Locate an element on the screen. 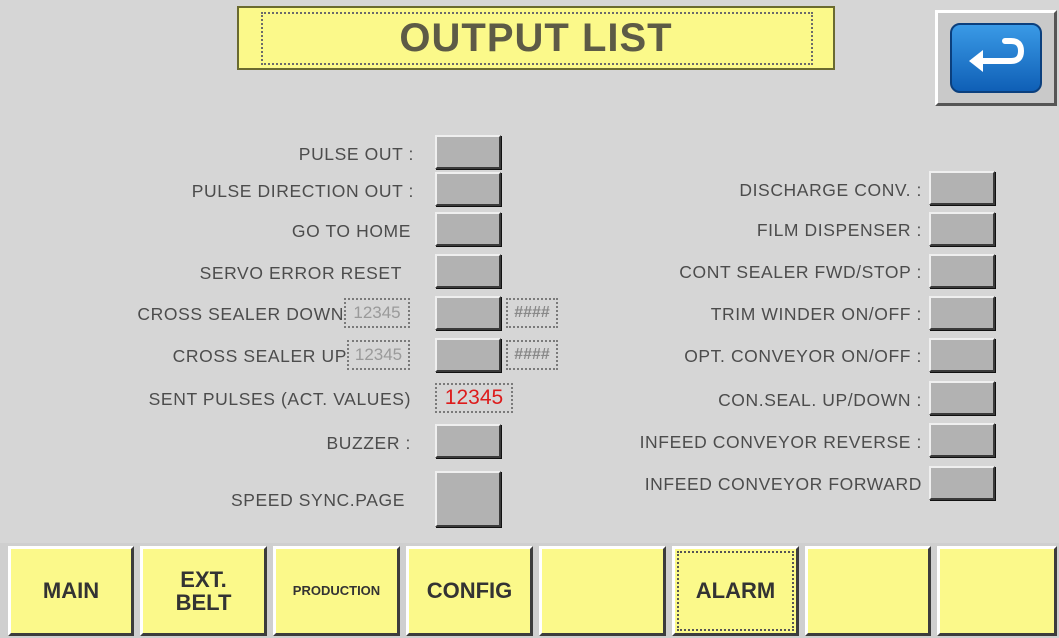 The image size is (1059, 638). discharge-conv-button is located at coordinates (962, 188).